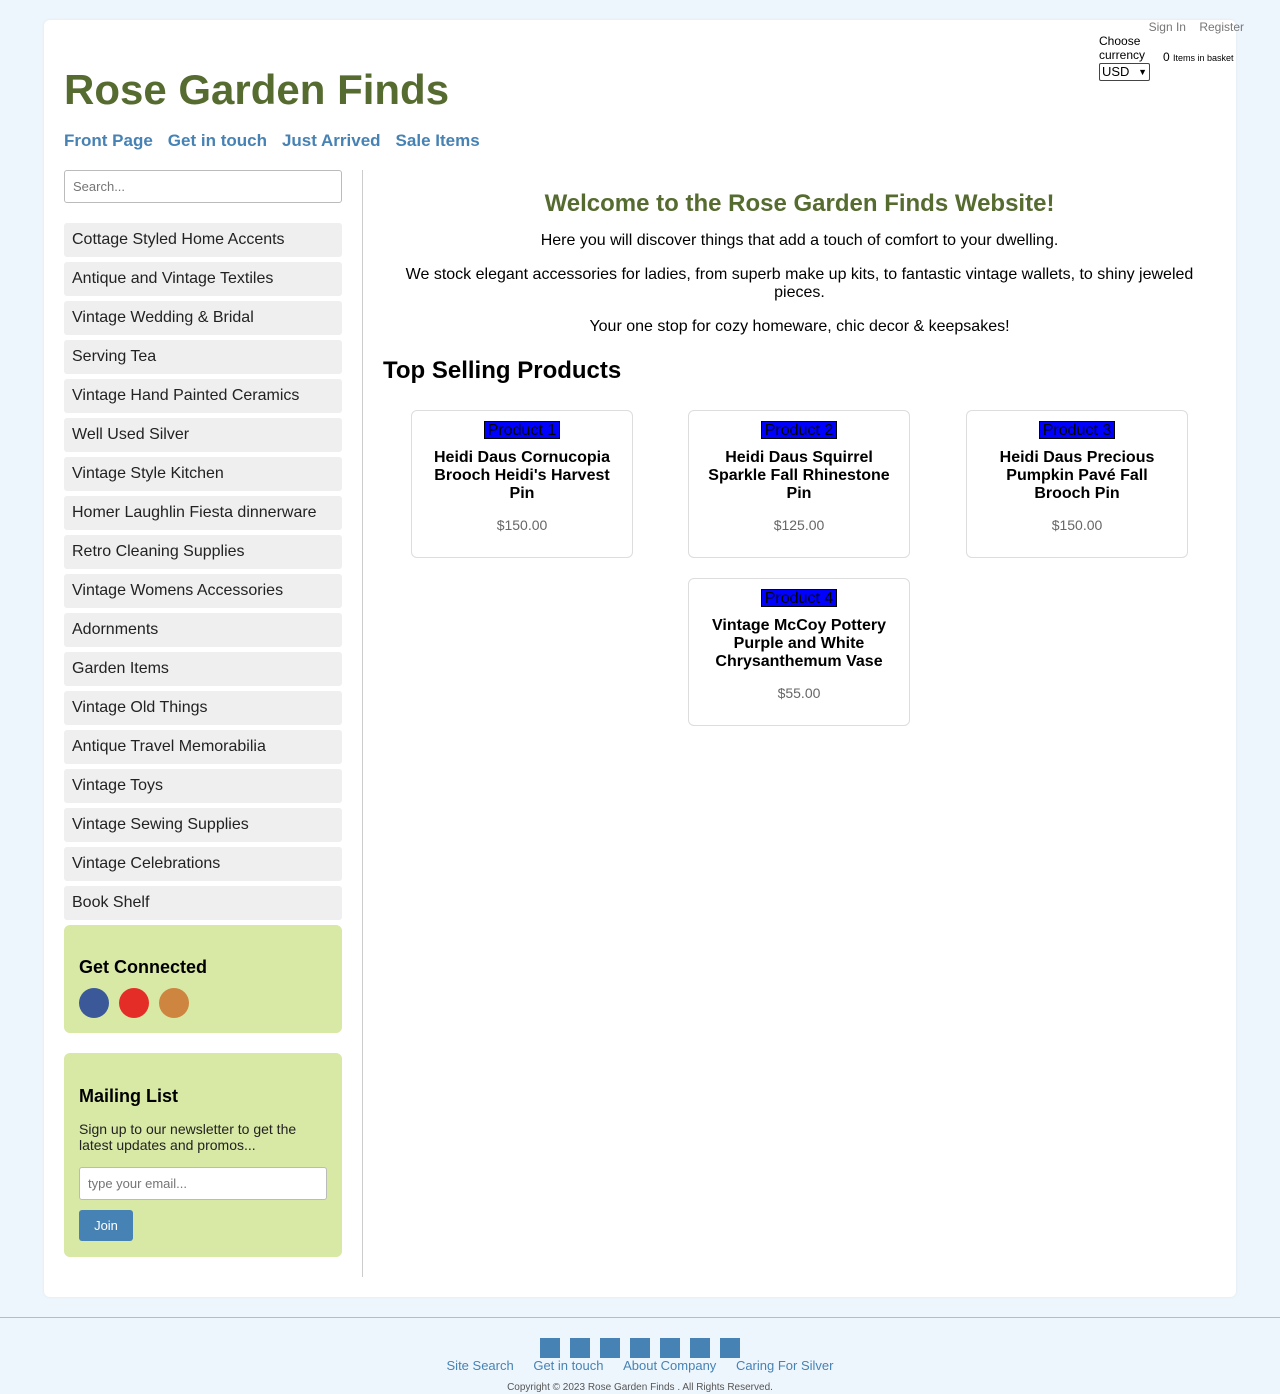 Image resolution: width=1280 pixels, height=1394 pixels. Describe the element at coordinates (134, 1003) in the screenshot. I see `pinterest-icon` at that location.